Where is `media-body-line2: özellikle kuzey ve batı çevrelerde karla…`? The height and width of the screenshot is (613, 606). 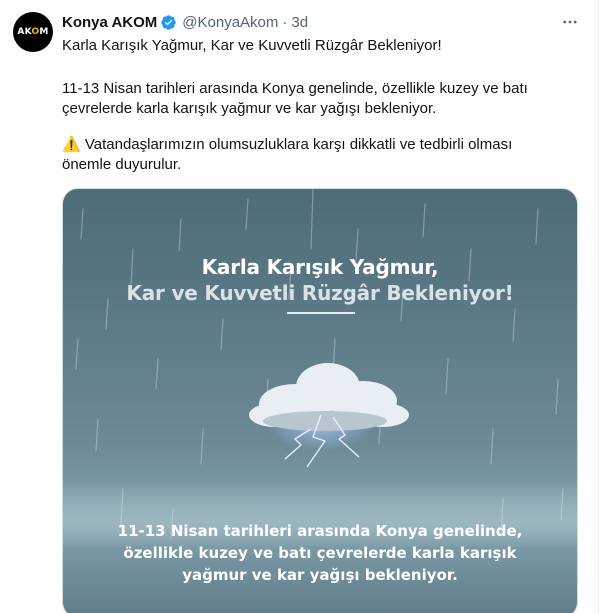
media-body-line2: özellikle kuzey ve batı çevrelerde karla… is located at coordinates (320, 553).